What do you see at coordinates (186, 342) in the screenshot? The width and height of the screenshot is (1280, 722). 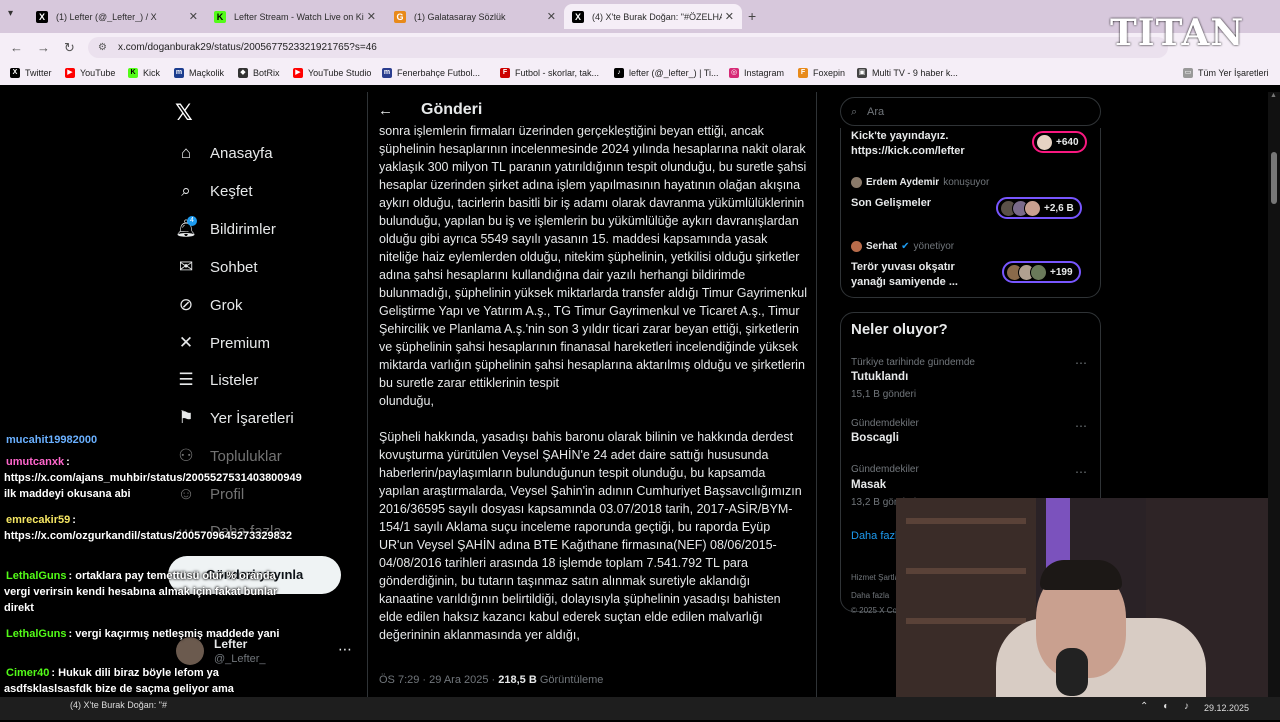 I see `x-premium-icon: ✕` at bounding box center [186, 342].